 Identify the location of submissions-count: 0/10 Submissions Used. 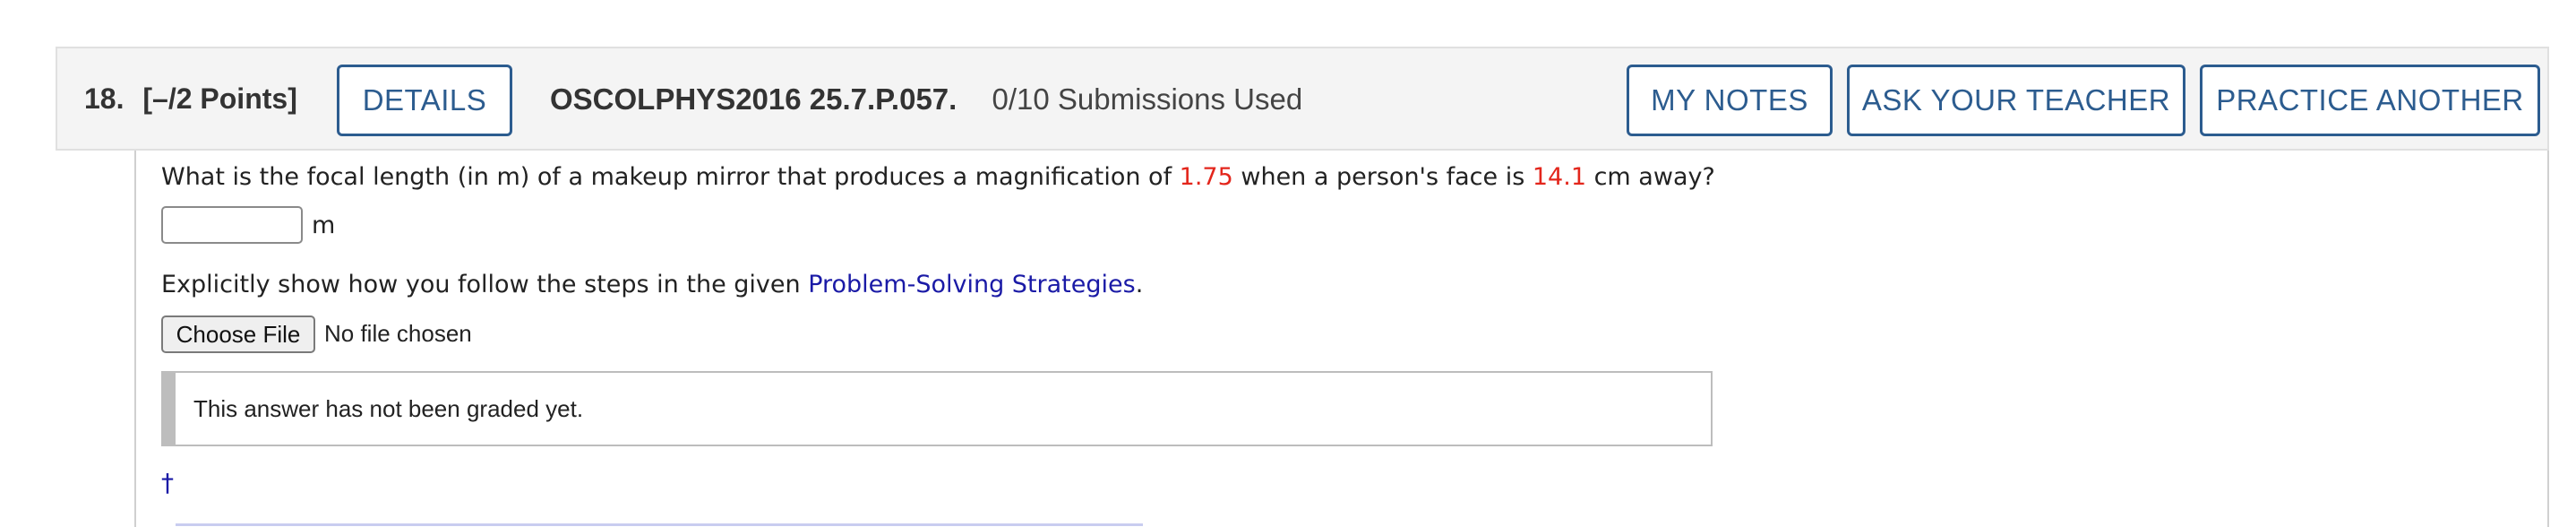
(1147, 99).